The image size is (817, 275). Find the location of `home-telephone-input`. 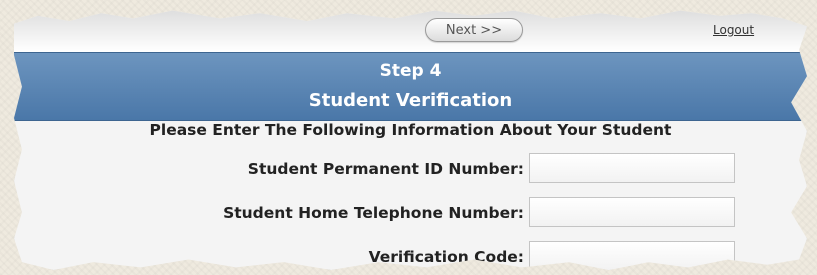

home-telephone-input is located at coordinates (632, 212).